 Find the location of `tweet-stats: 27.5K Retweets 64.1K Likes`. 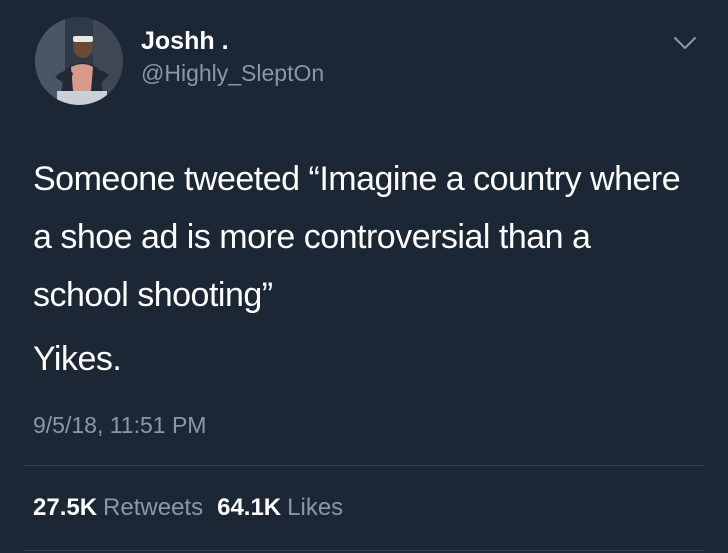

tweet-stats: 27.5K Retweets 64.1K Likes is located at coordinates (188, 508).